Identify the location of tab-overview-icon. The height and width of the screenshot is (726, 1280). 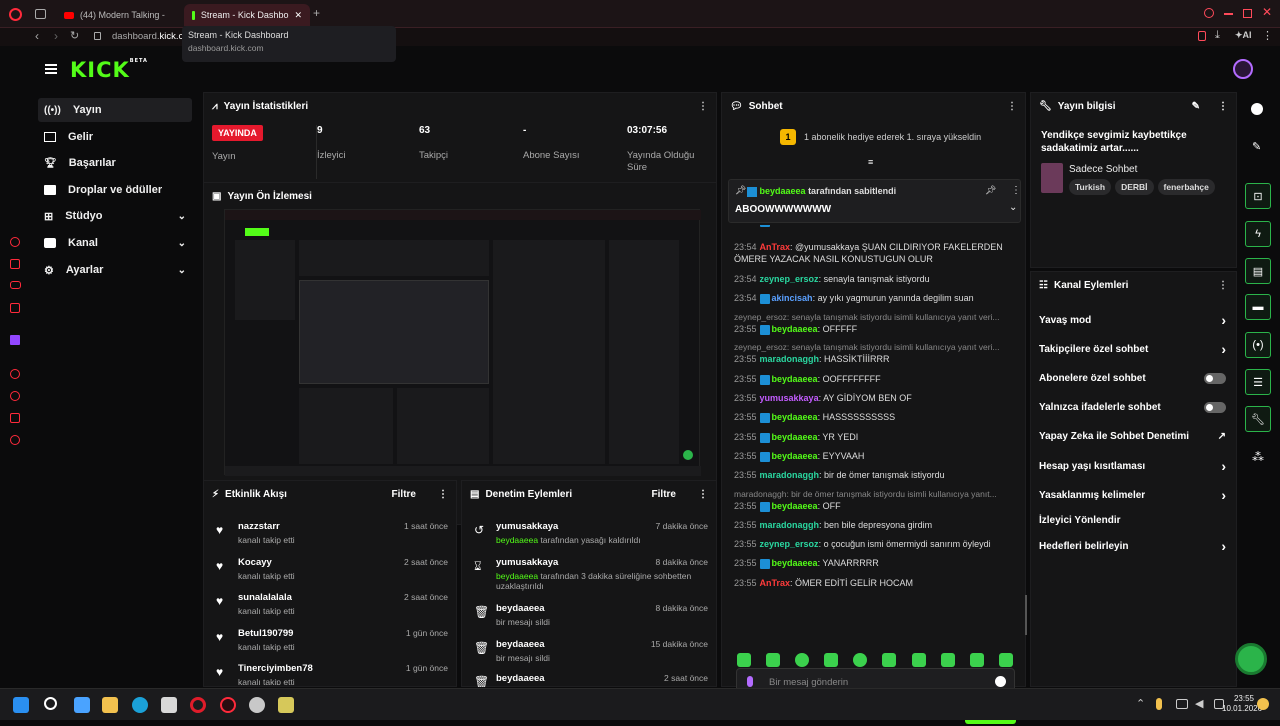
(40, 14).